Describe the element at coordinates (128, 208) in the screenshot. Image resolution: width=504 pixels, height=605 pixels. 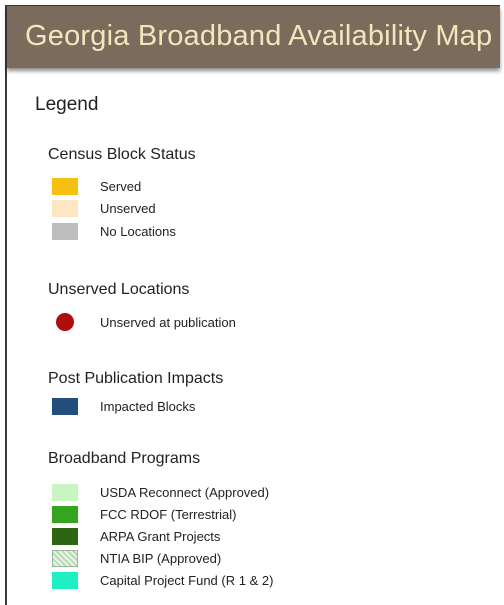
I see `legend-item-label: Unserved` at that location.